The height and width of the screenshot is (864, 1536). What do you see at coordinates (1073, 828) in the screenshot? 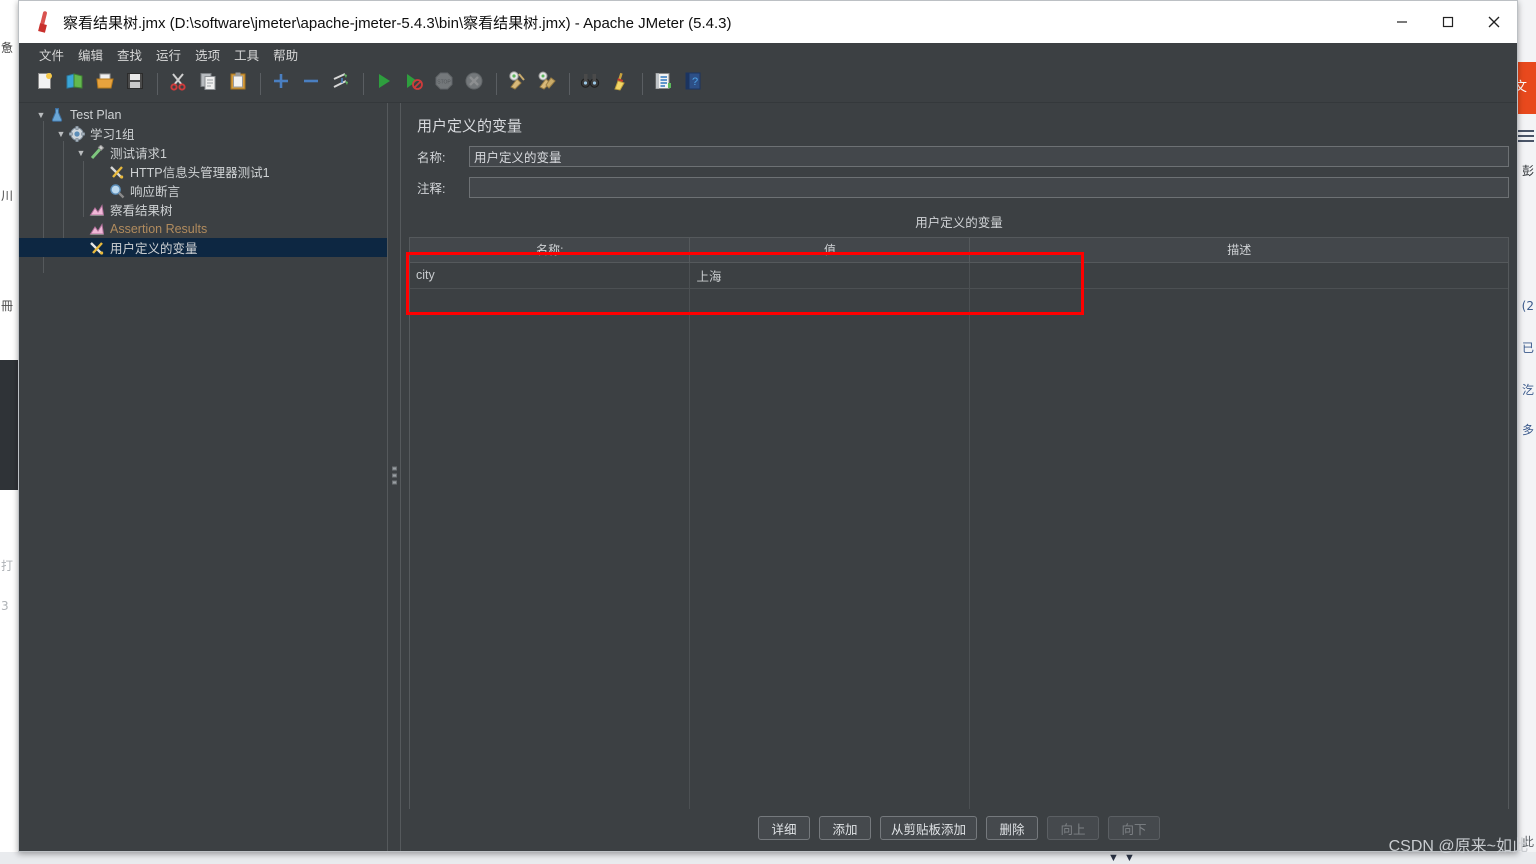
I see `move-up-button: 向上` at bounding box center [1073, 828].